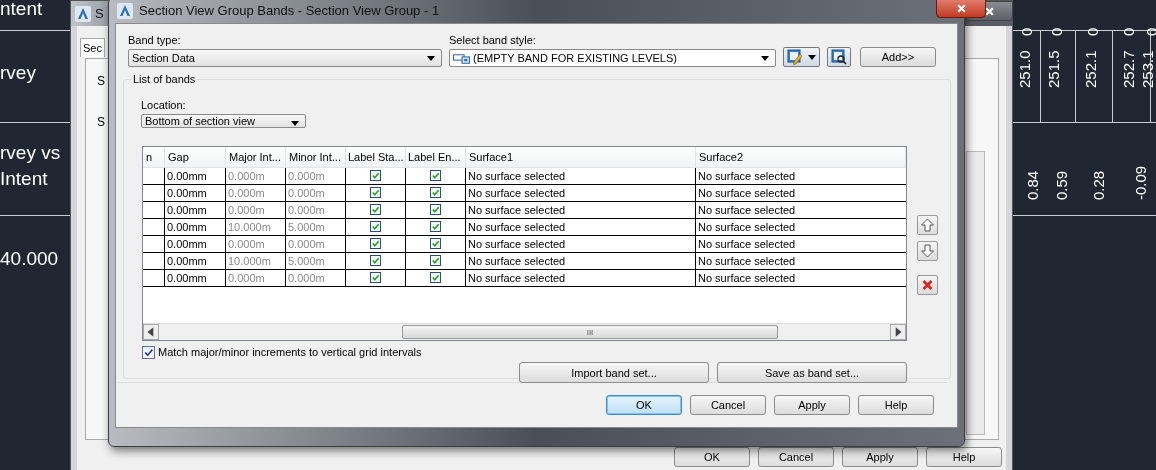  Describe the element at coordinates (590, 332) in the screenshot. I see `scroll-thumb: III` at that location.